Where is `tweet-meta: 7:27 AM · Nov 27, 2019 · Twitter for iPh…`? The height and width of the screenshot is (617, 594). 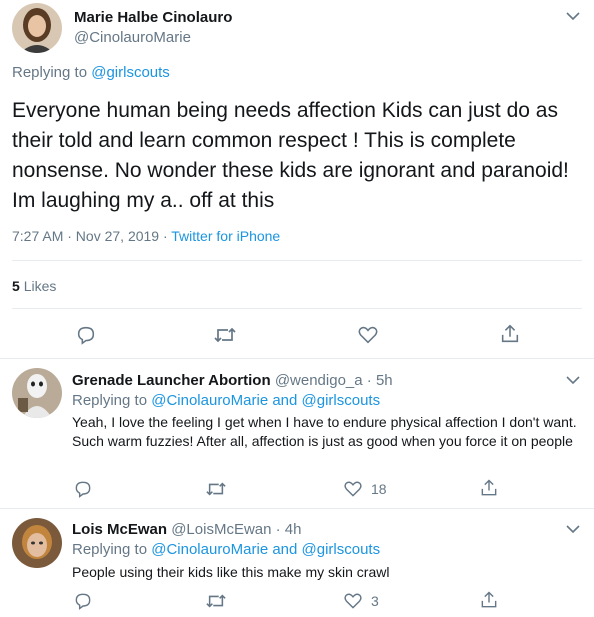 tweet-meta: 7:27 AM · Nov 27, 2019 · Twitter for iPh… is located at coordinates (146, 236).